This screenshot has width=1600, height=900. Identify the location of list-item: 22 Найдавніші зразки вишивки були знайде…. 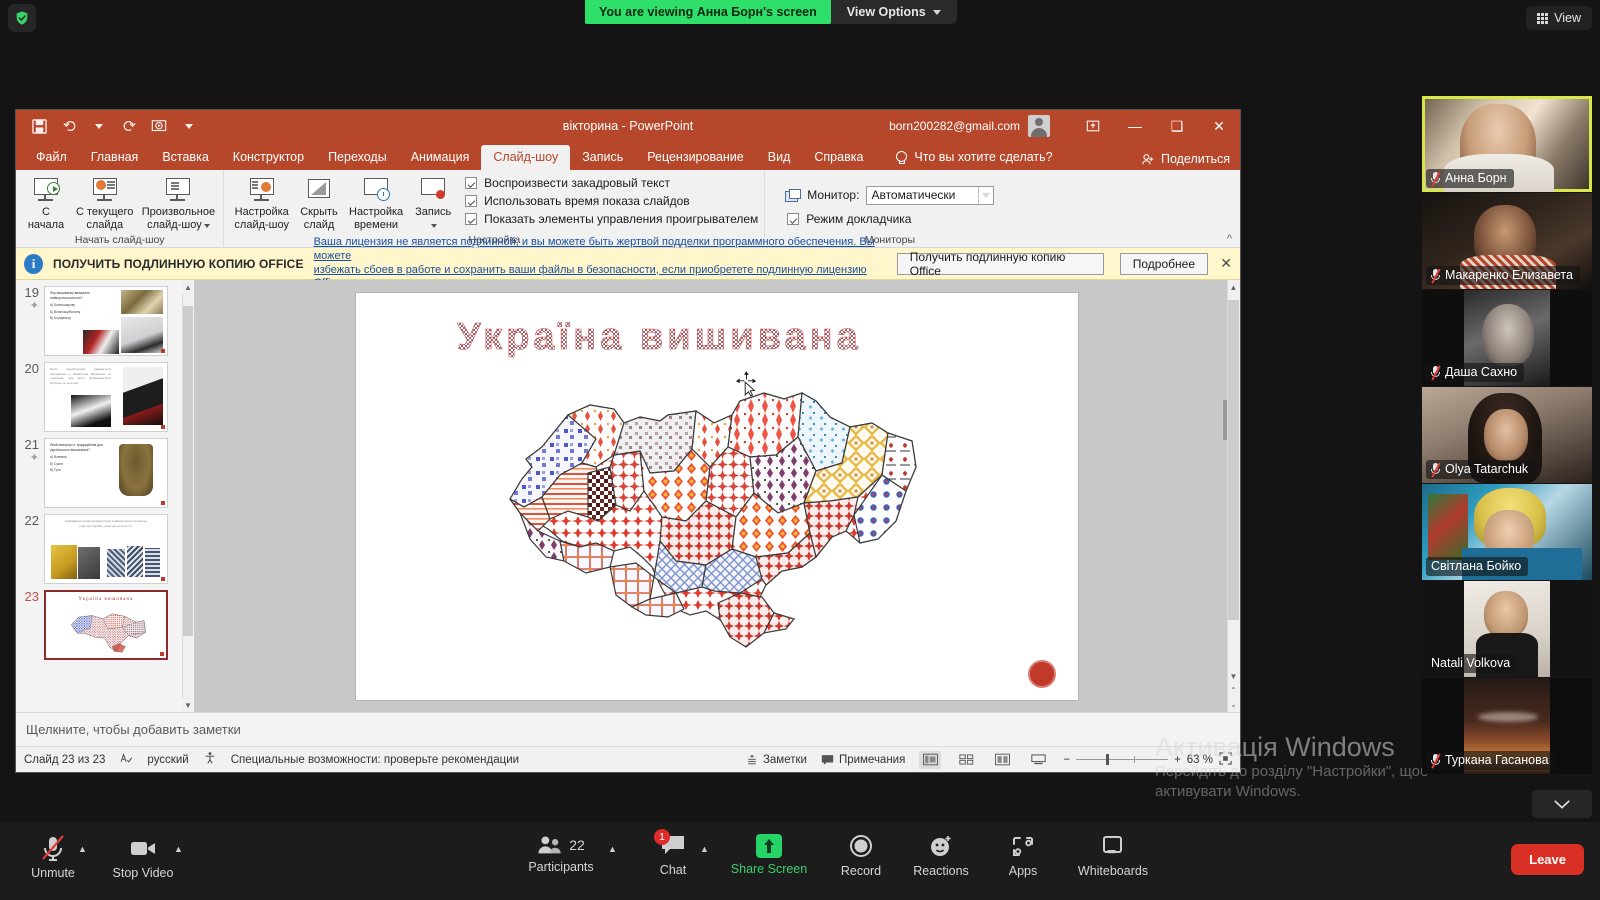
(105, 546).